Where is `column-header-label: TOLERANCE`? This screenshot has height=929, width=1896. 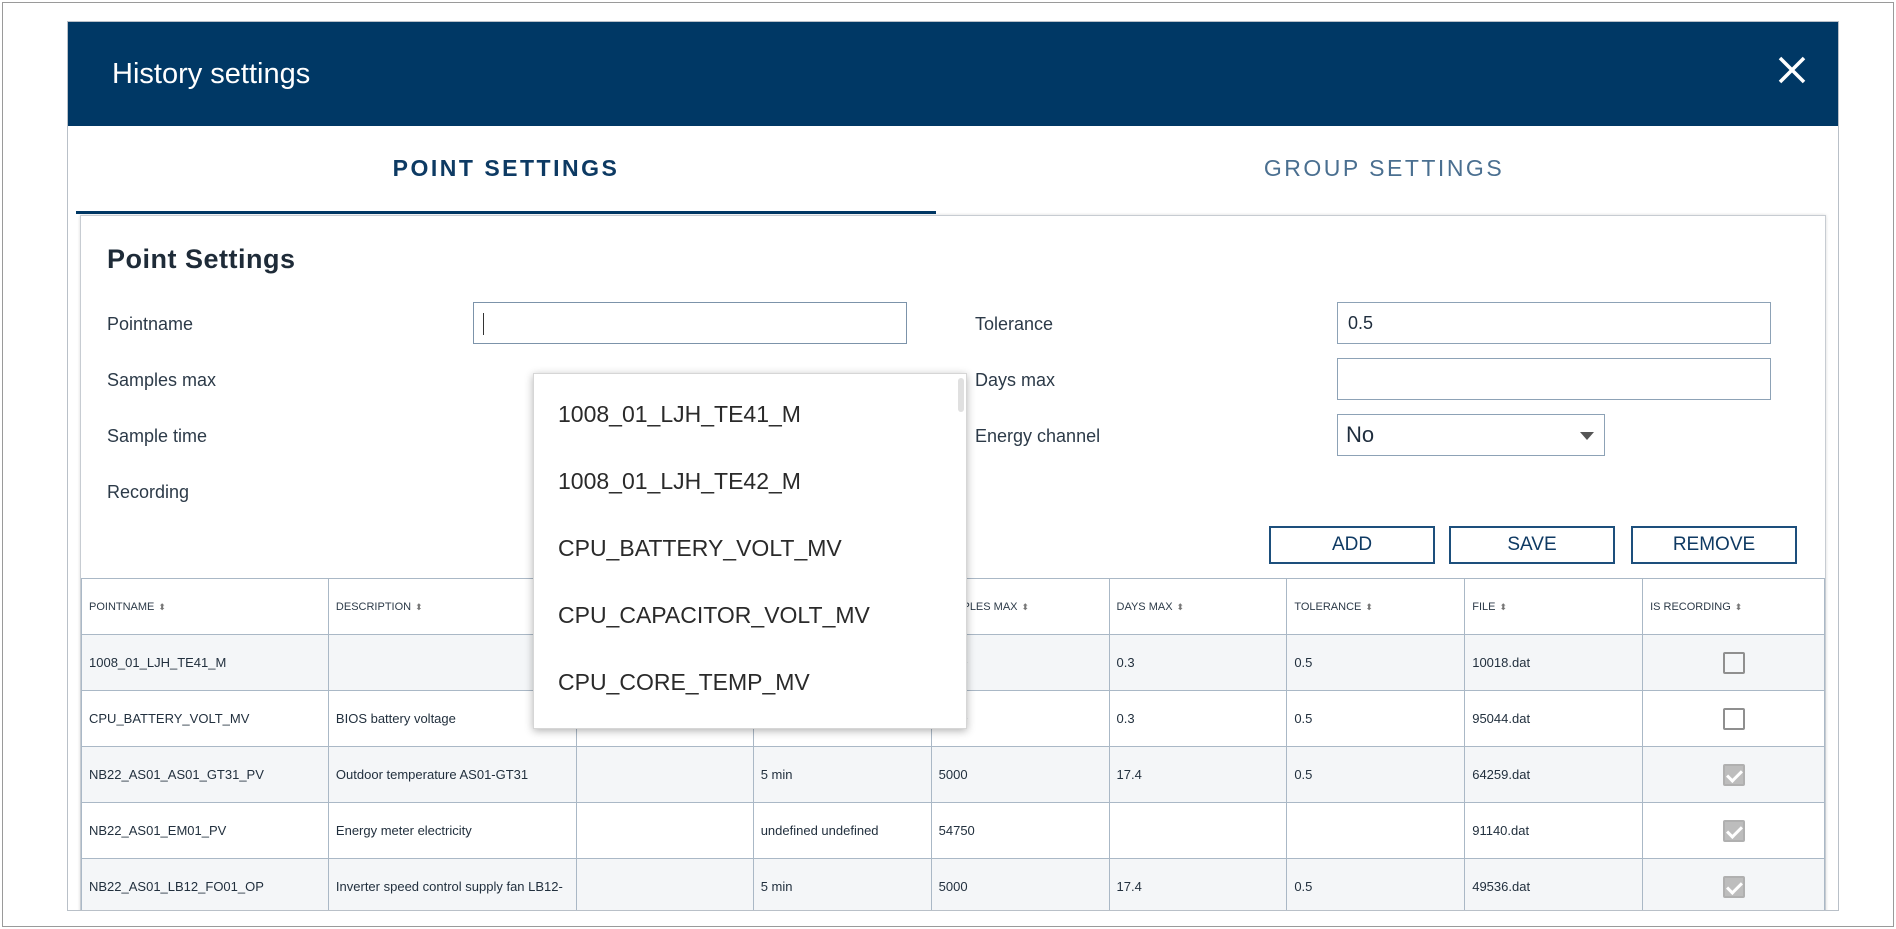
column-header-label: TOLERANCE is located at coordinates (1328, 606).